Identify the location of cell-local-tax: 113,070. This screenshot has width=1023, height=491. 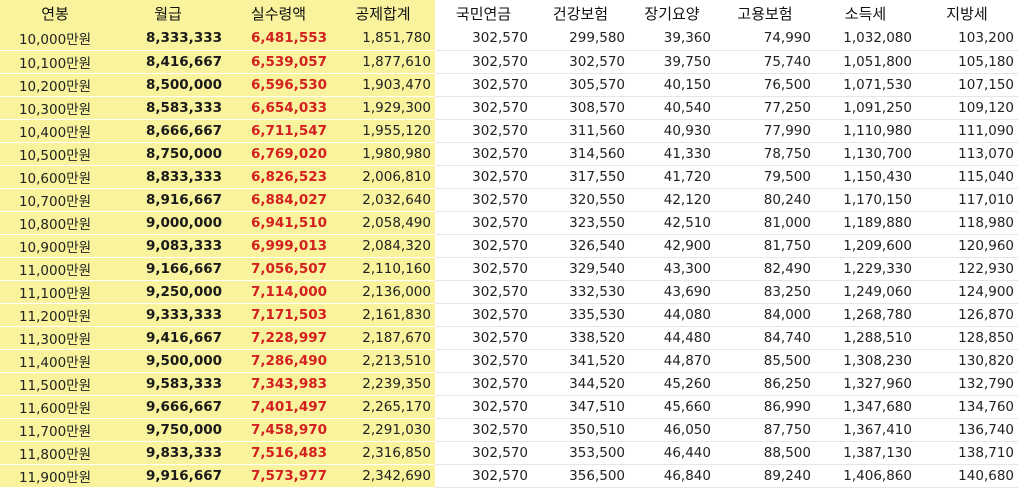
(967, 154).